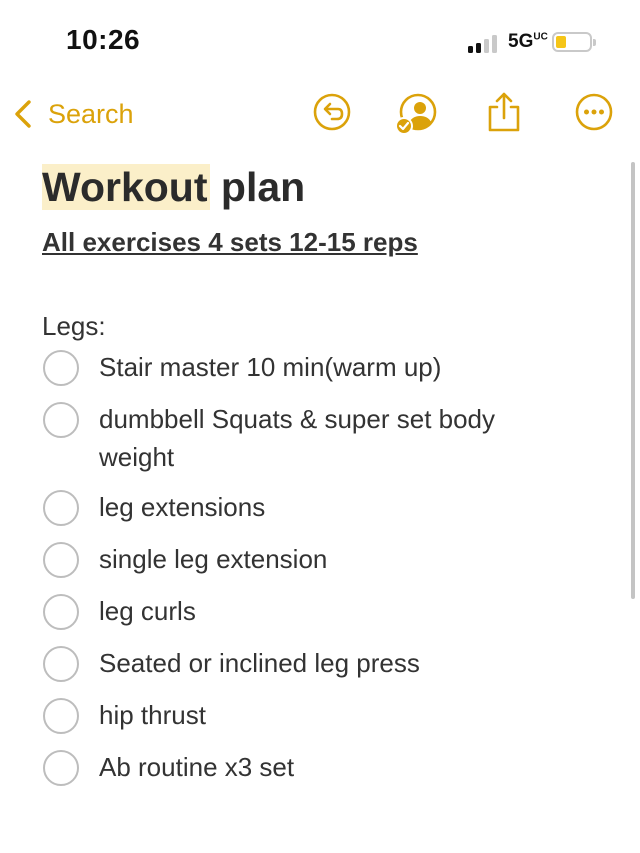 The image size is (640, 853). Describe the element at coordinates (332, 326) in the screenshot. I see `section-heading: Legs:` at that location.